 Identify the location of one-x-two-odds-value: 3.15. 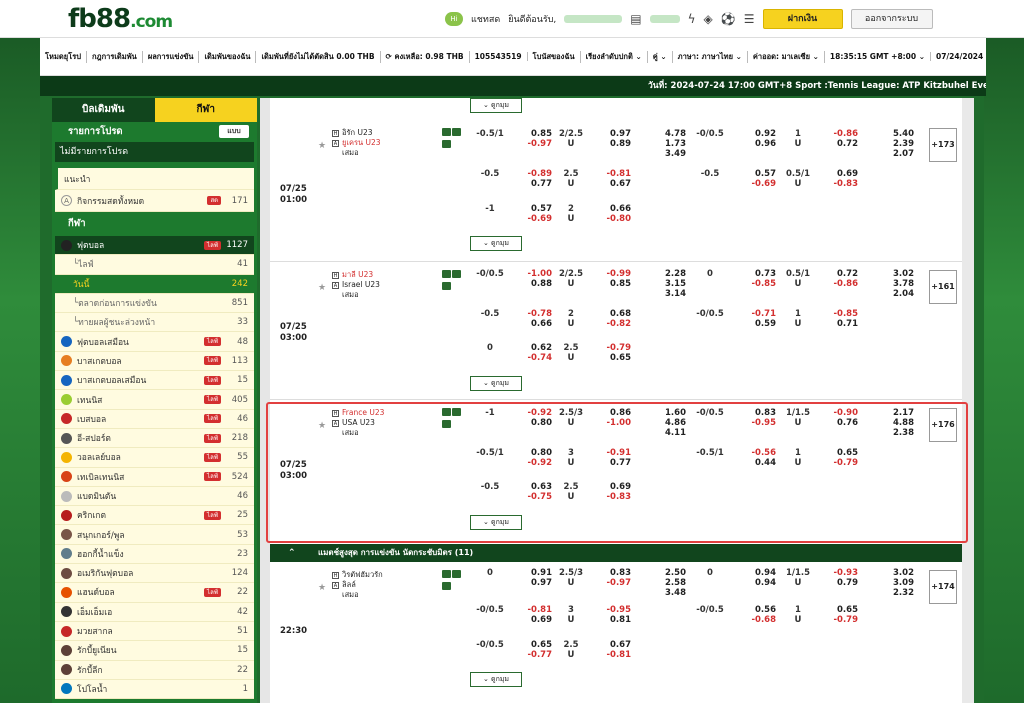
(668, 284).